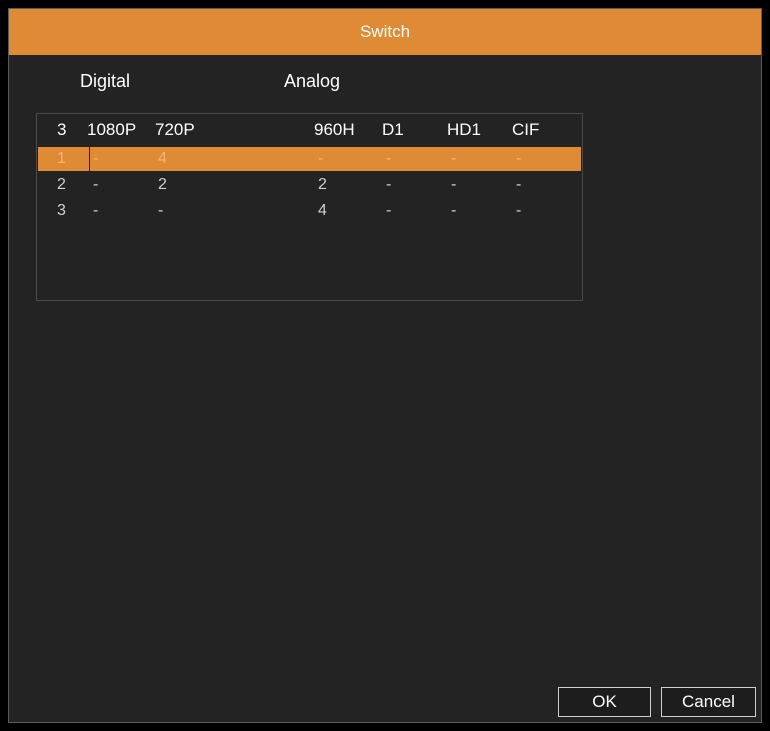 Image resolution: width=770 pixels, height=731 pixels. I want to click on row-960h: 2, so click(322, 184).